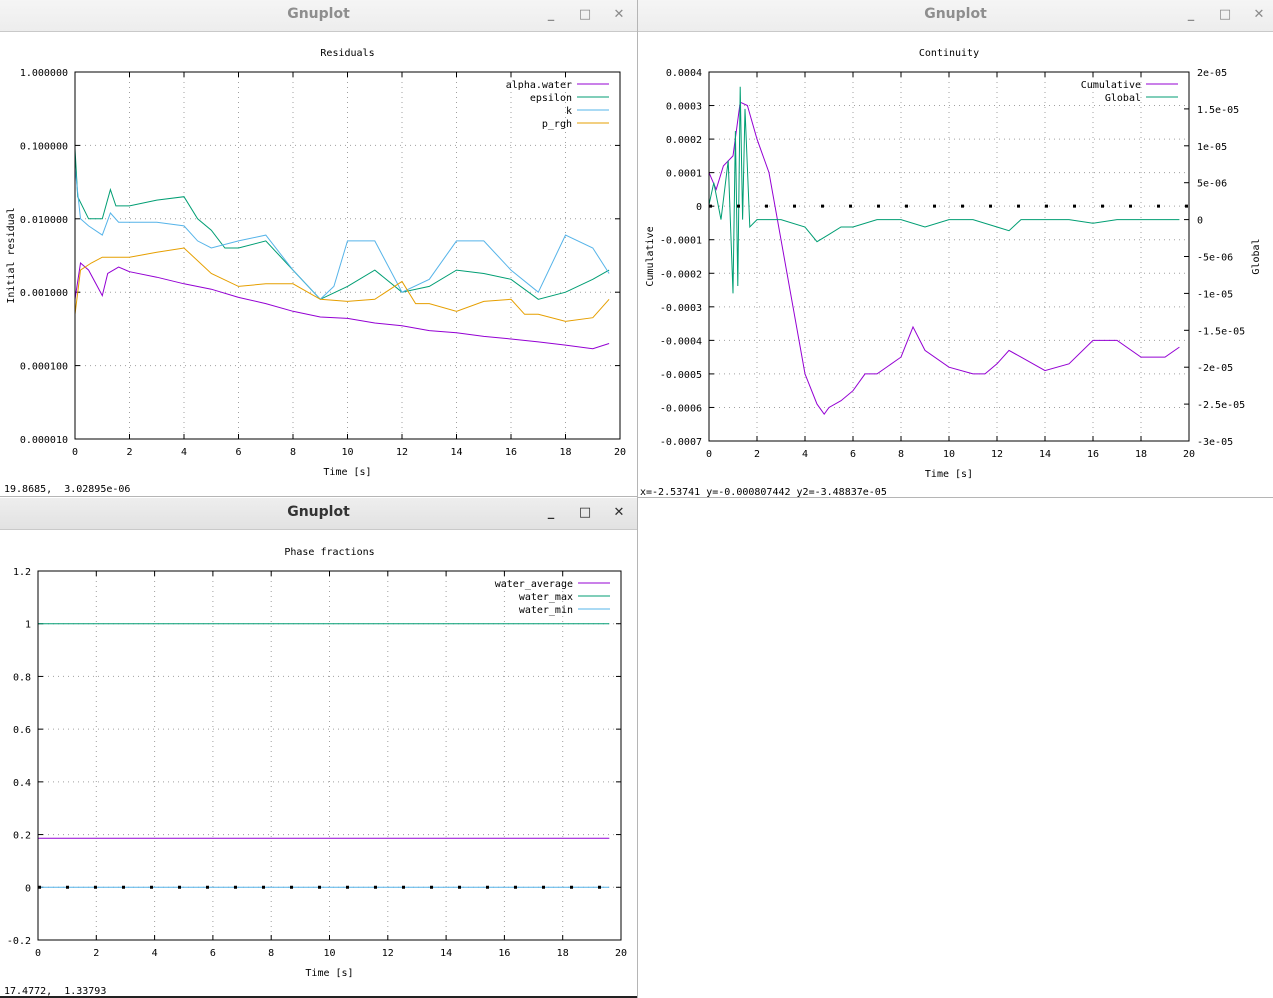 This screenshot has width=1273, height=998. What do you see at coordinates (1212, 184) in the screenshot?
I see `y2-tick-label: 5e-06` at bounding box center [1212, 184].